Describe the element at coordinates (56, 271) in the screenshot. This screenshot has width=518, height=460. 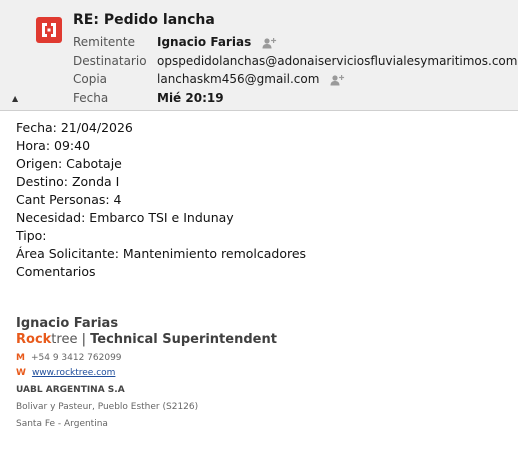
I see `body-line: Comentarios` at that location.